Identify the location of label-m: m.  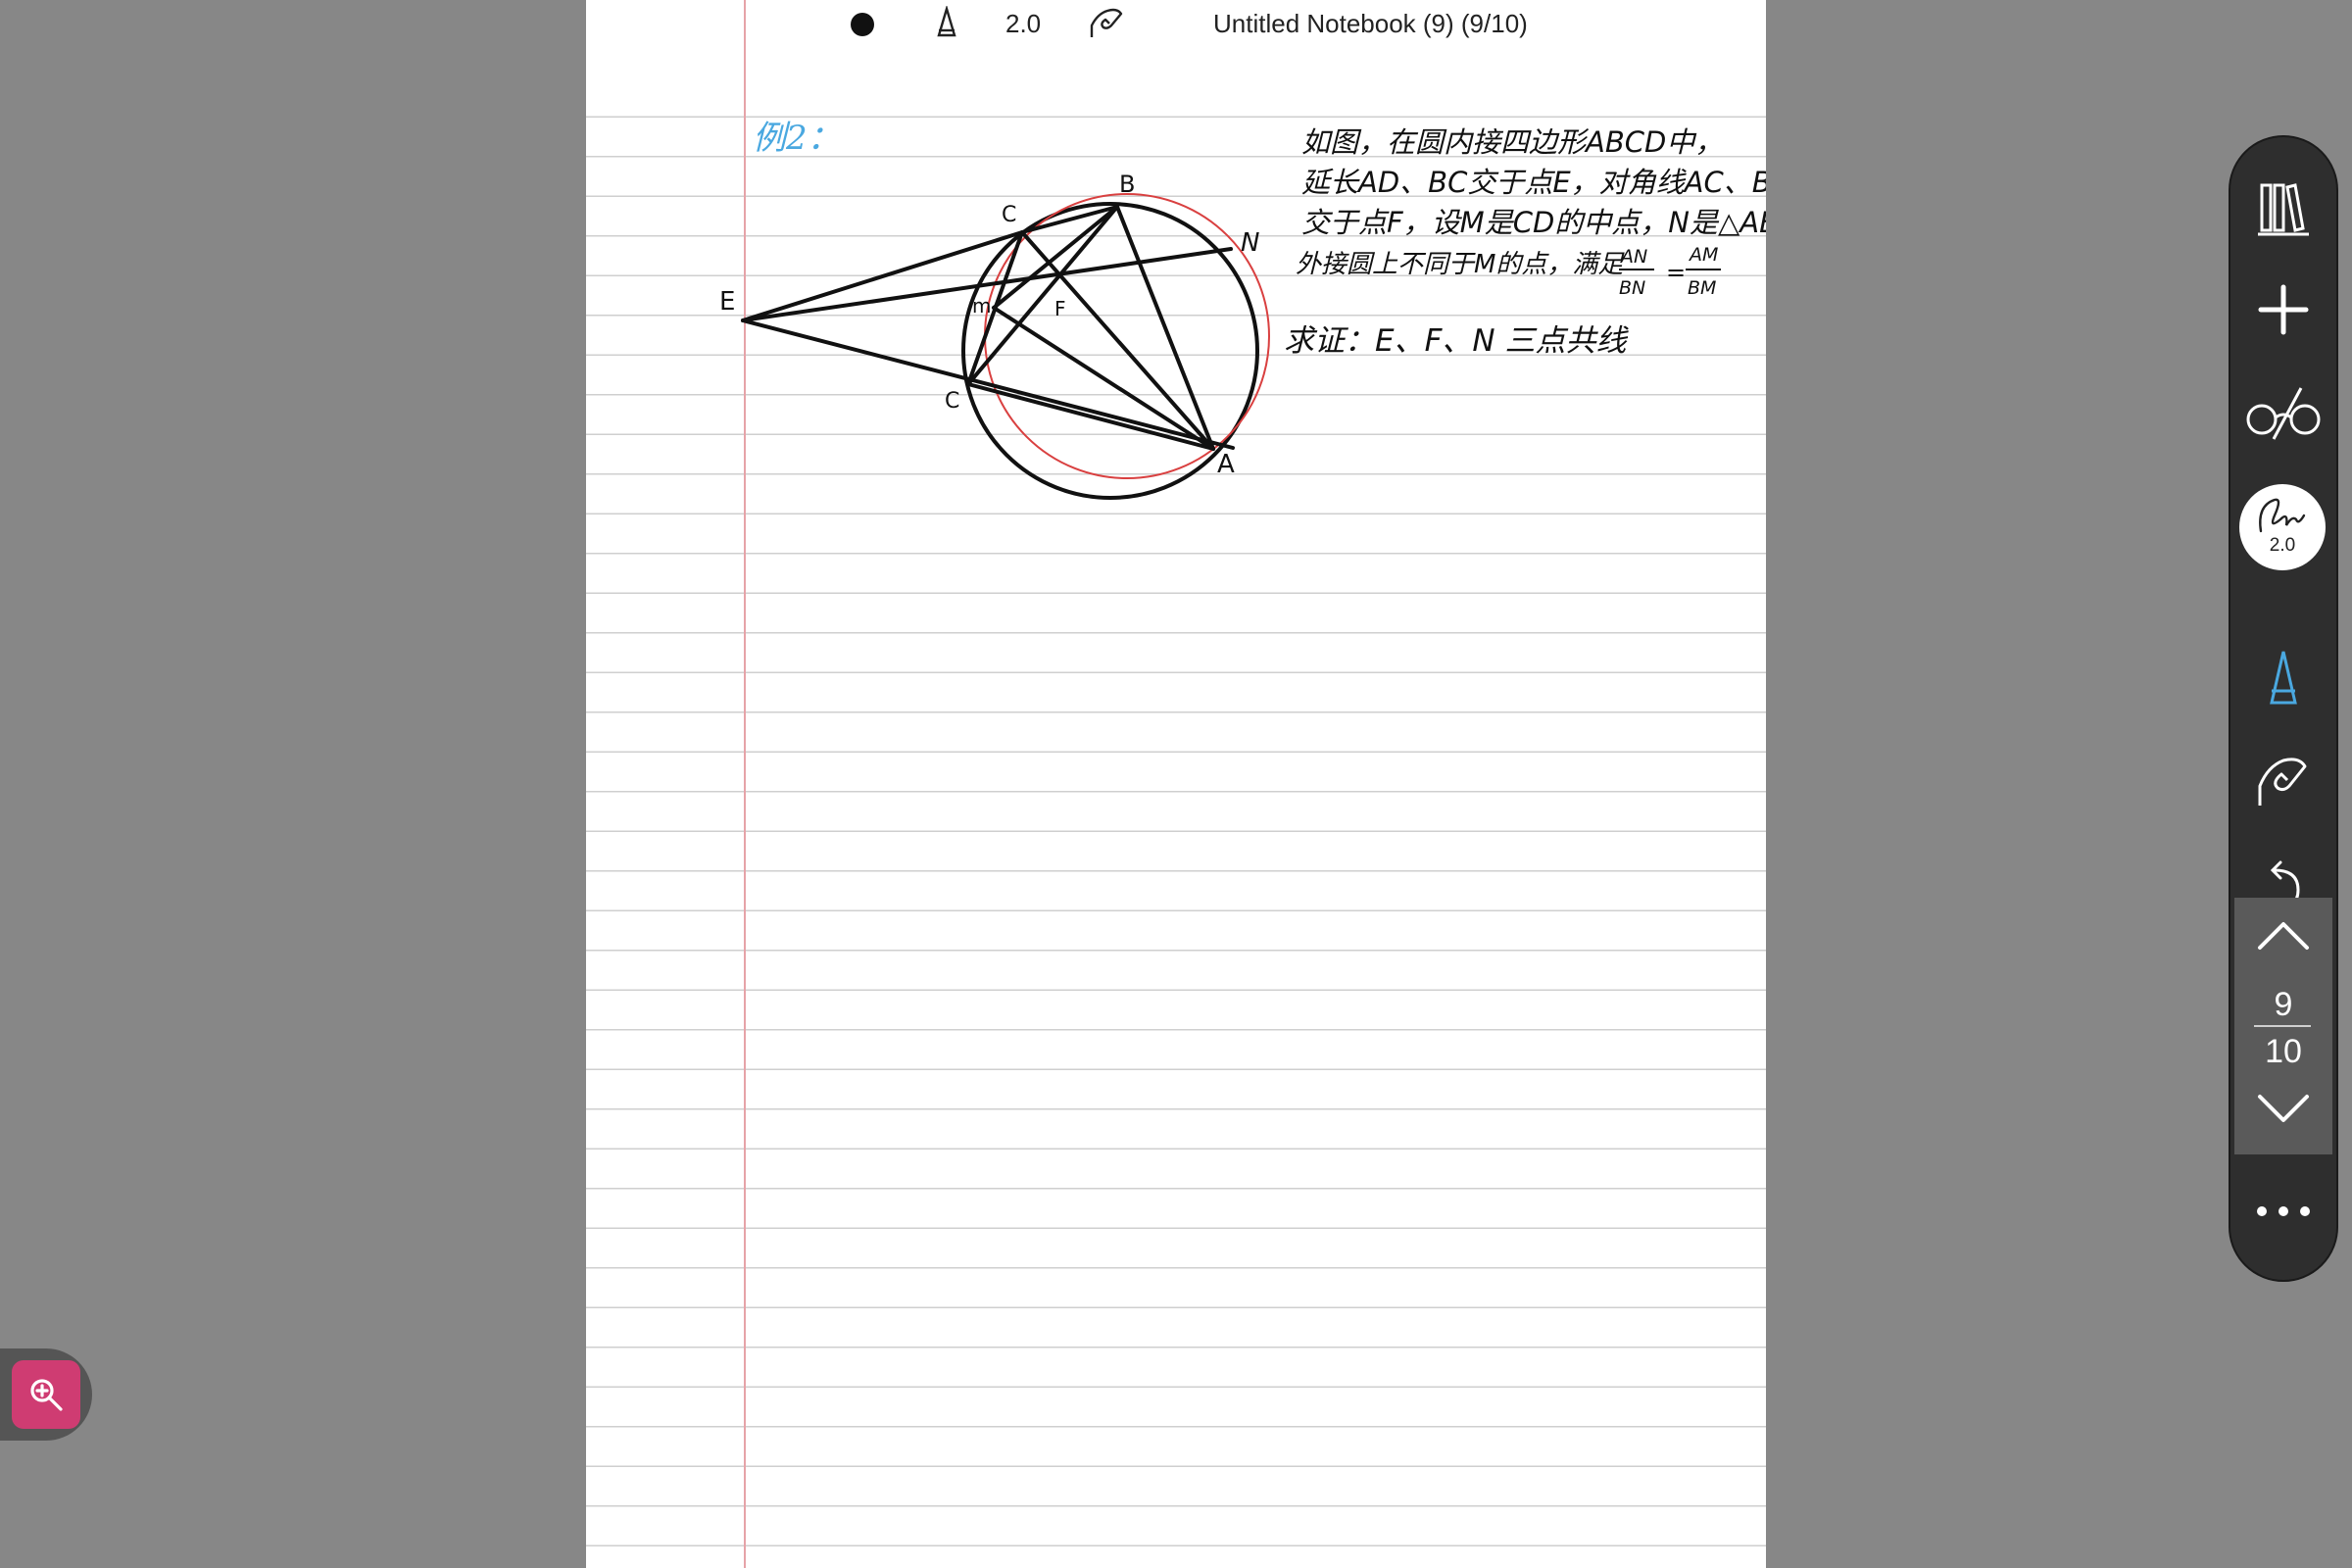
(981, 306).